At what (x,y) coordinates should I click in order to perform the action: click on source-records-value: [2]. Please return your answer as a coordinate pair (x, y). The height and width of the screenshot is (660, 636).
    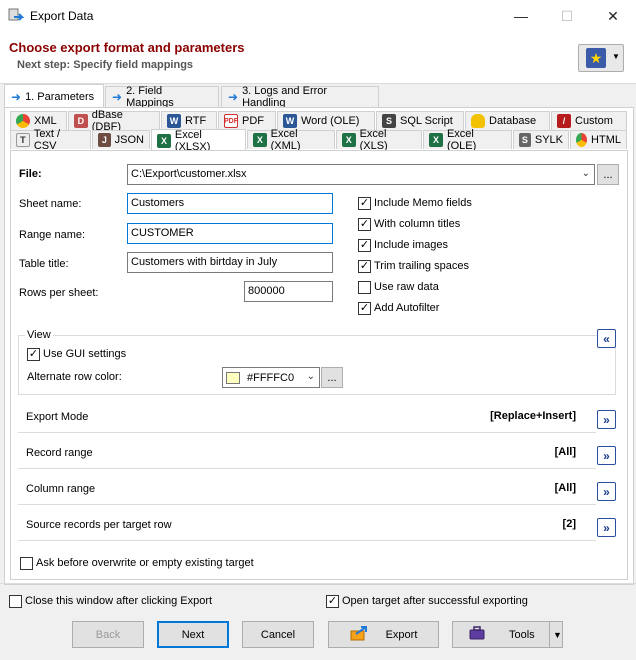
    Looking at the image, I should click on (569, 524).